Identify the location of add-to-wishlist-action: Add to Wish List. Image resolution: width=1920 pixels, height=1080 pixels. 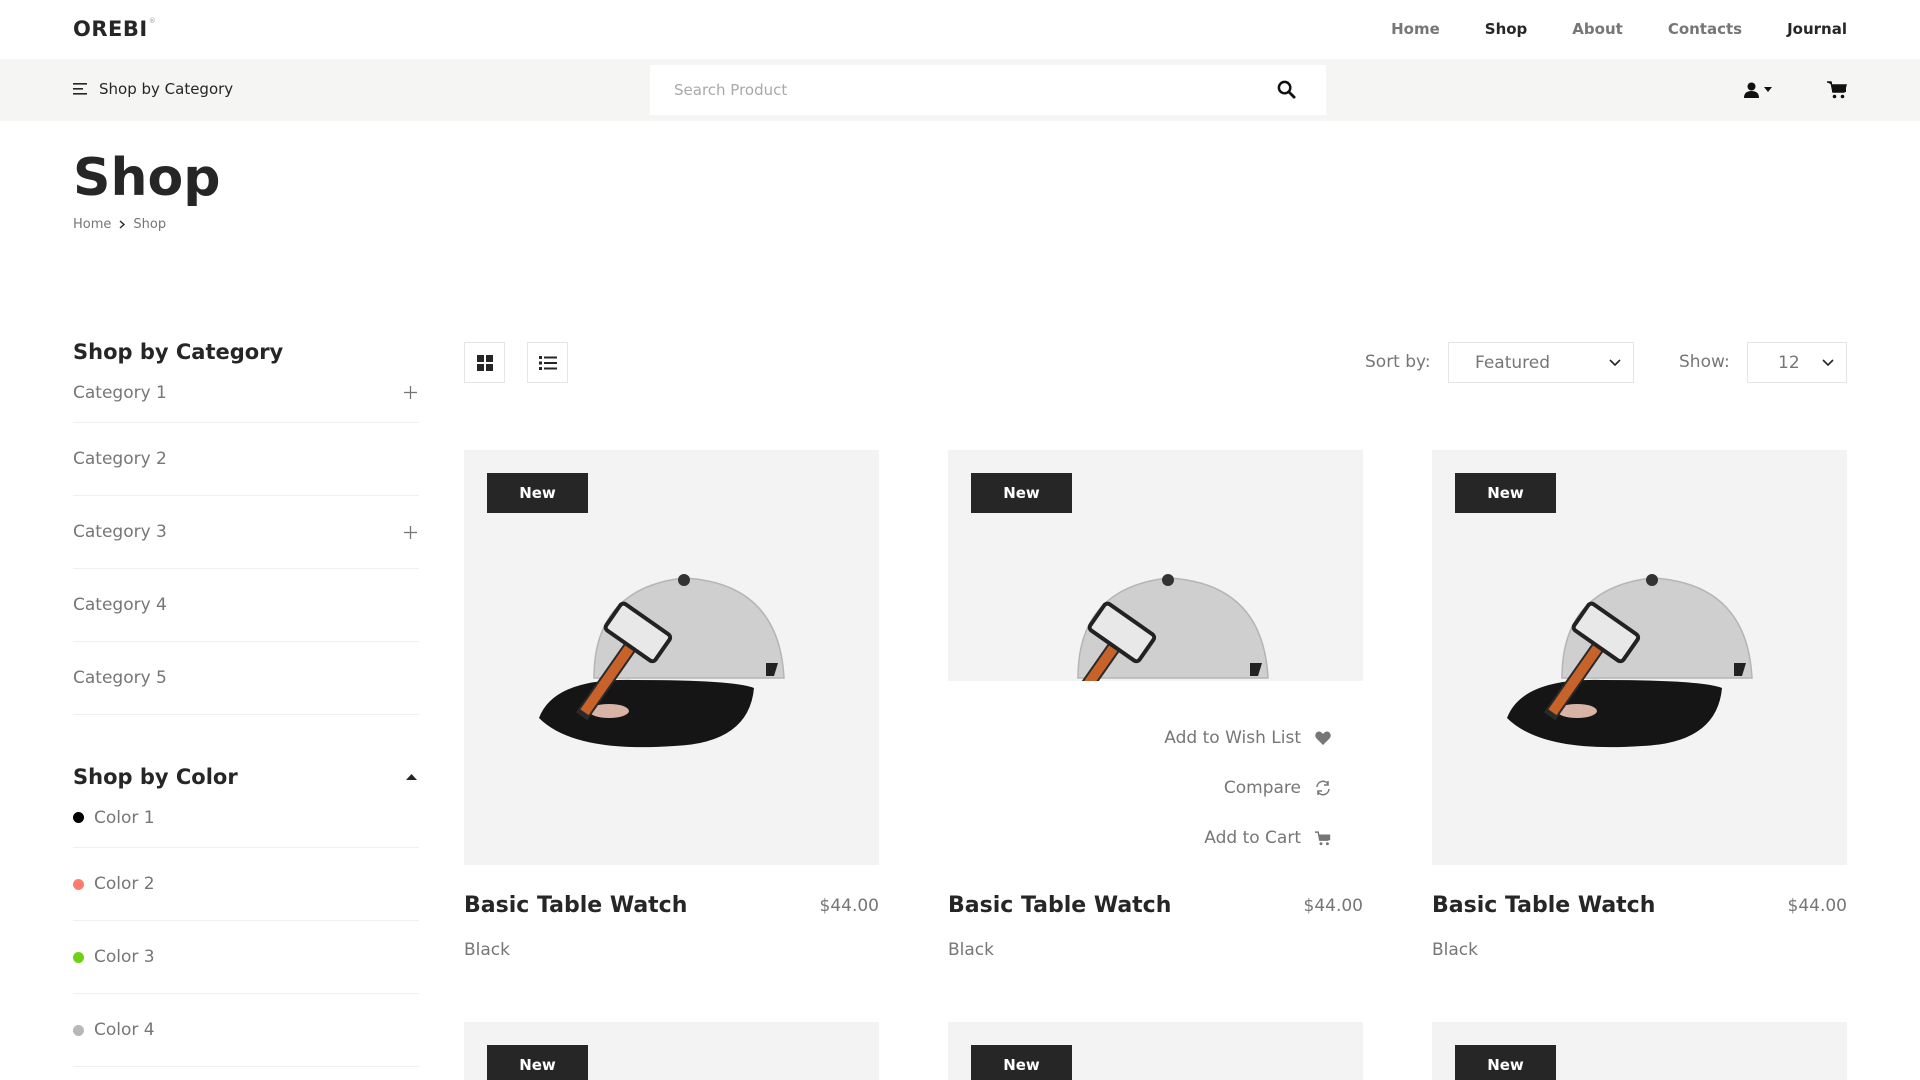
(1247, 738).